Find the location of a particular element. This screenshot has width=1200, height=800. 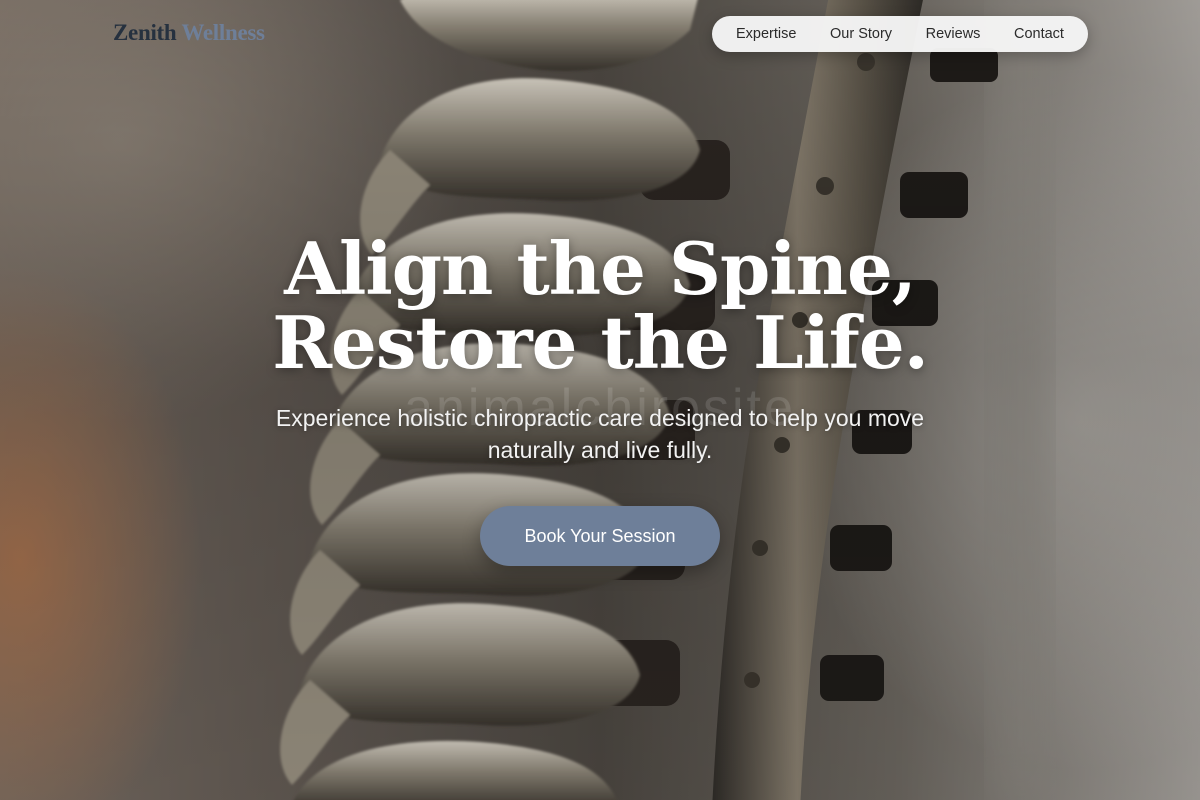

brand-name-secondary: Wellness is located at coordinates (223, 32).